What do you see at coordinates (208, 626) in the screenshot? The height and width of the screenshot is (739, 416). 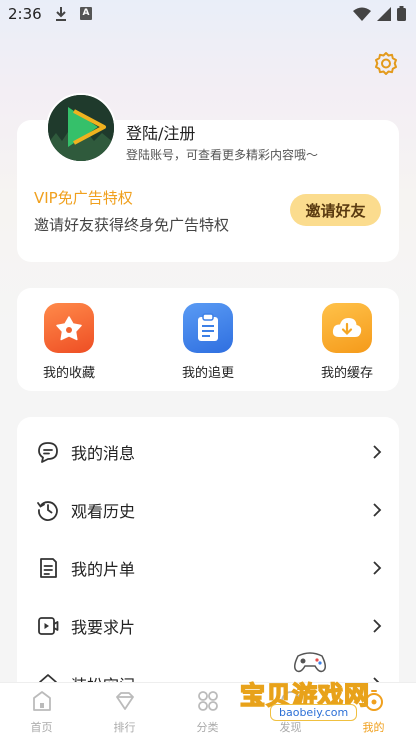 I see `menu-item-request: 我要求片` at bounding box center [208, 626].